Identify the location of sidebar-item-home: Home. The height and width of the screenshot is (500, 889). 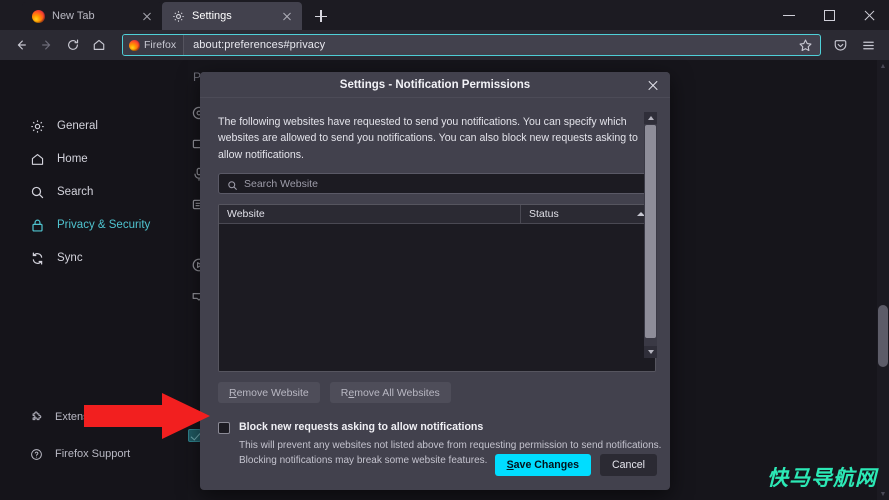
(94, 159).